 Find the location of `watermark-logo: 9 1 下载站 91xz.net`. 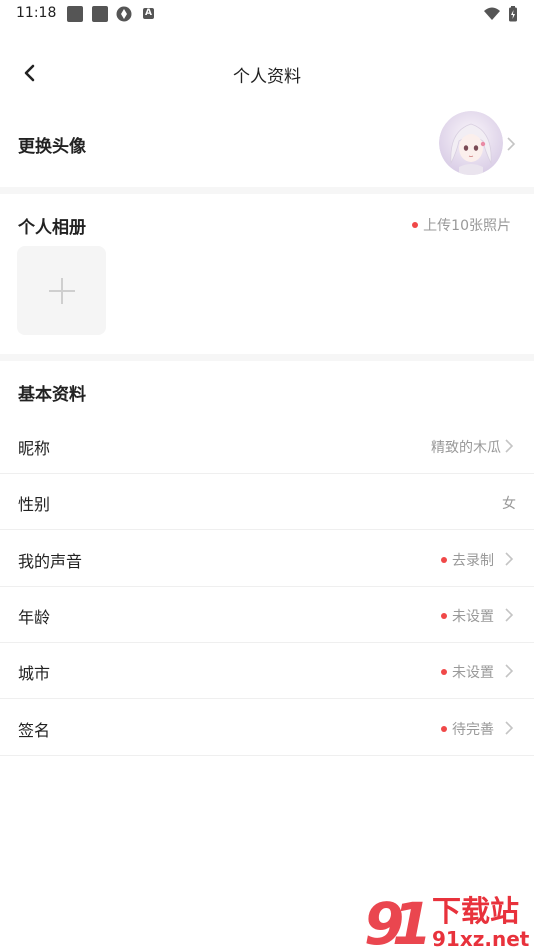

watermark-logo: 9 1 下载站 91xz.net is located at coordinates (447, 920).